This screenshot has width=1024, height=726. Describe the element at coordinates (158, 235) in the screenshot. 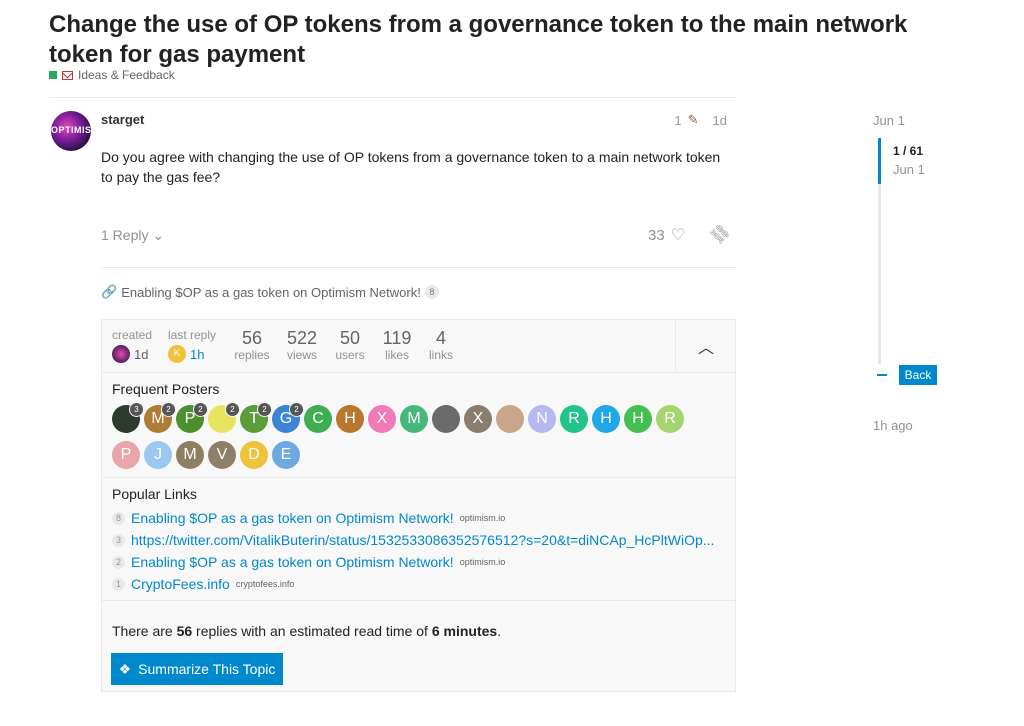

I see `chevron-down-icon: ⌄` at that location.